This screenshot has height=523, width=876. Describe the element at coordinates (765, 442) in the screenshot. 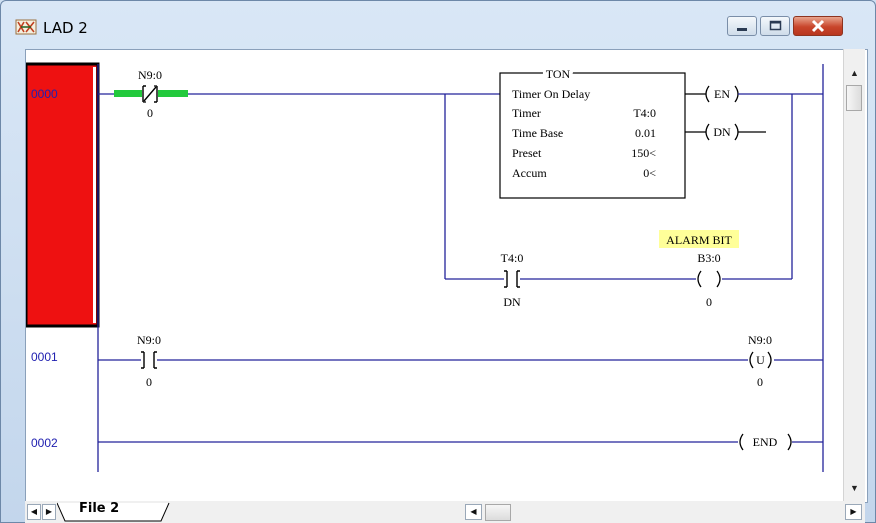

I see `end-label: END` at that location.